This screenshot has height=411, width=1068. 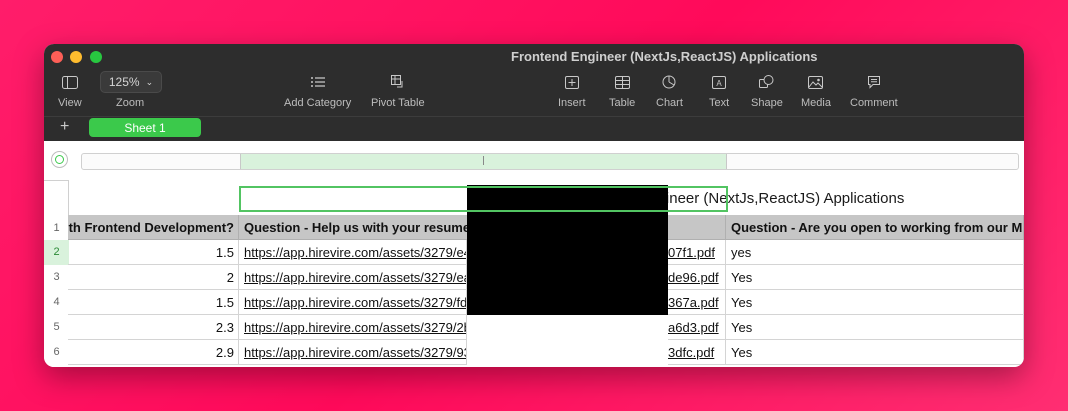 I want to click on shape-icon, so click(x=767, y=82).